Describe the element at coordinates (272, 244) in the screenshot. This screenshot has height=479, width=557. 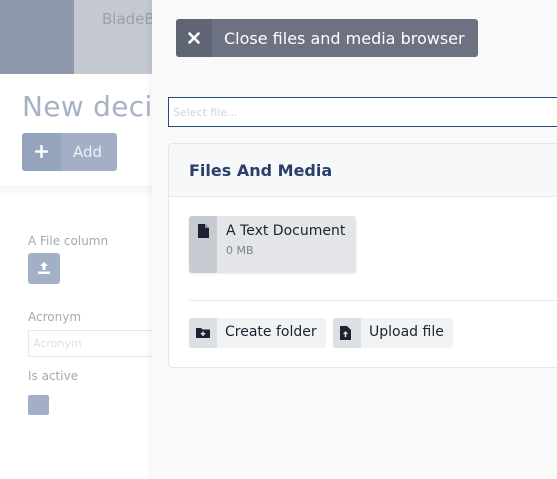
I see `file-item: A Text Document 0 MB` at that location.